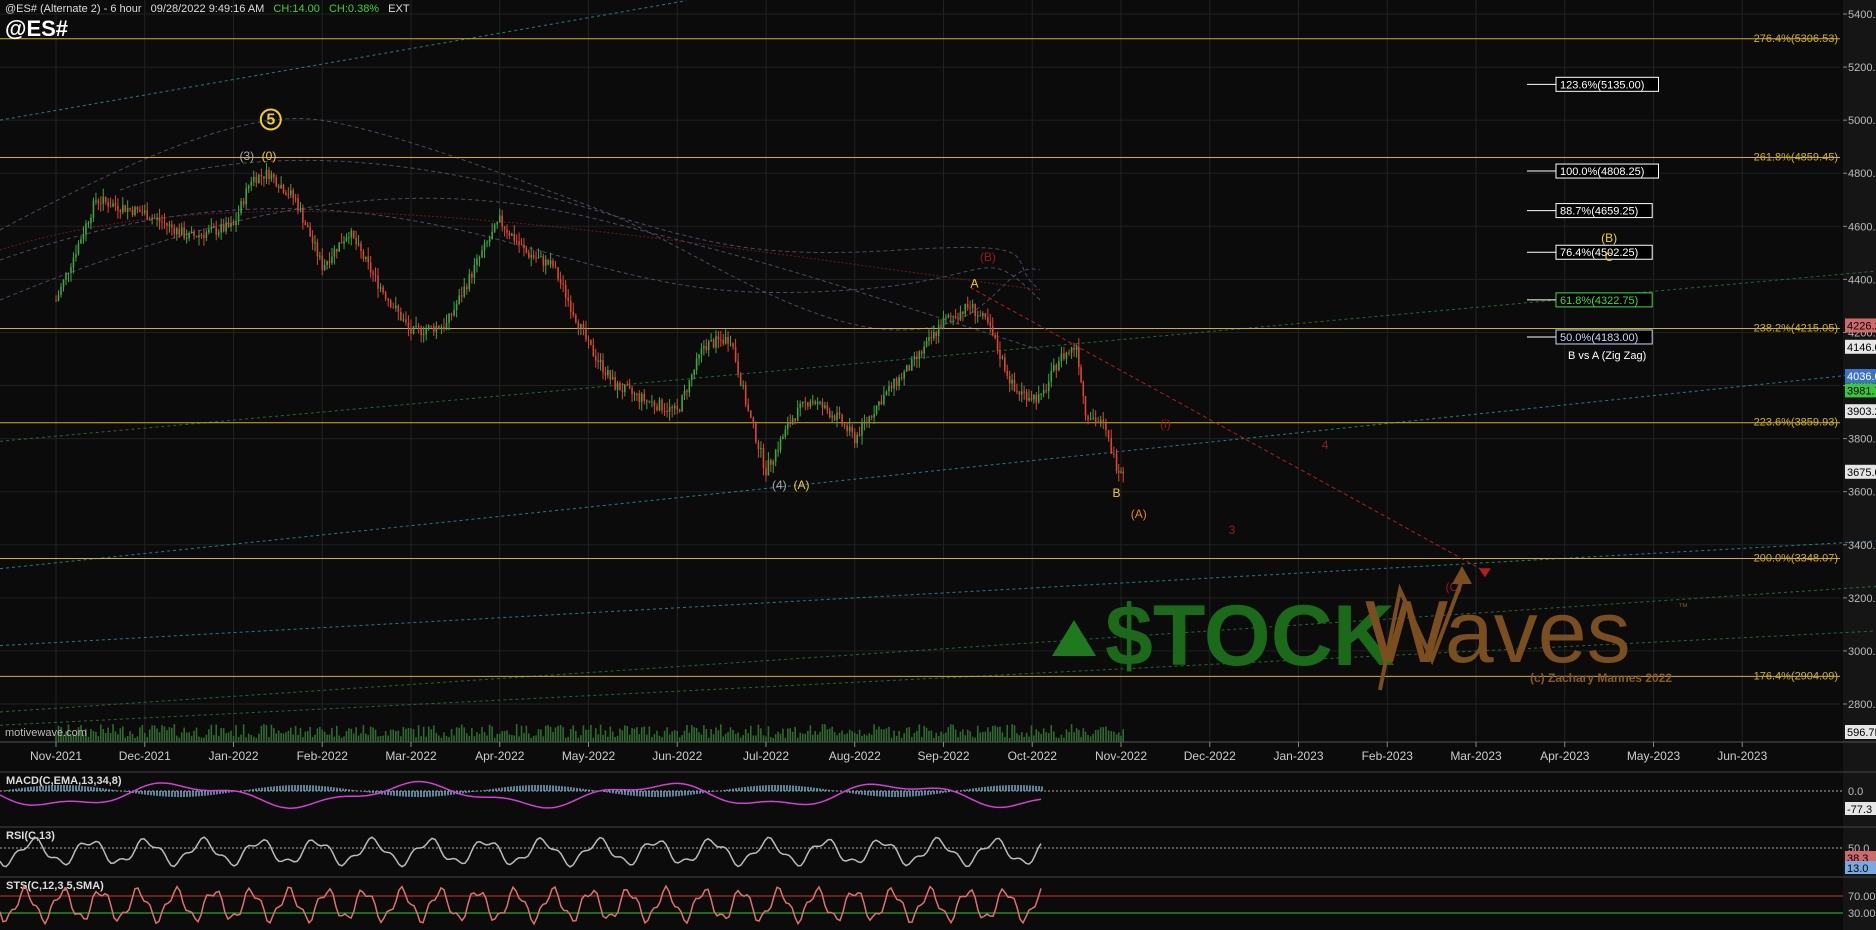  Describe the element at coordinates (1861, 391) in the screenshot. I see `price-tag-label: 3981.75` at that location.